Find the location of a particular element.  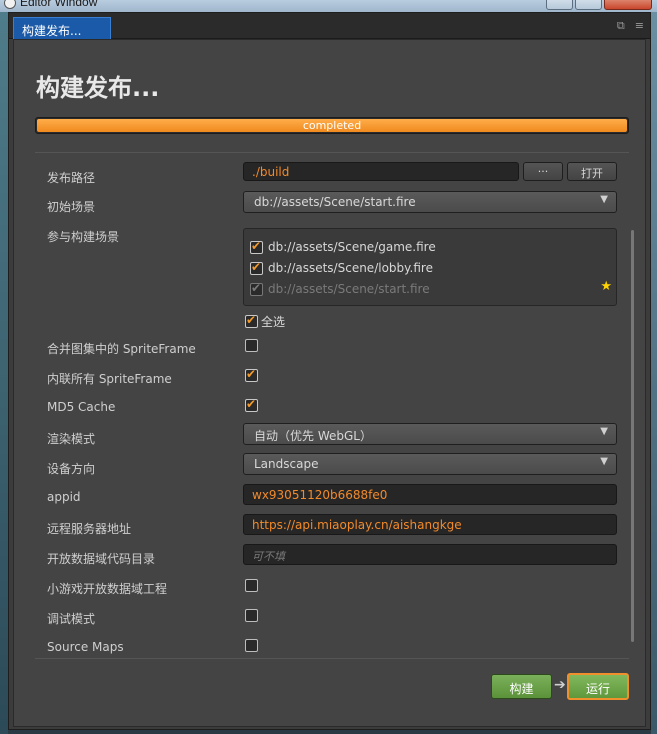

md5-cache-label: MD5 Cache is located at coordinates (81, 407).